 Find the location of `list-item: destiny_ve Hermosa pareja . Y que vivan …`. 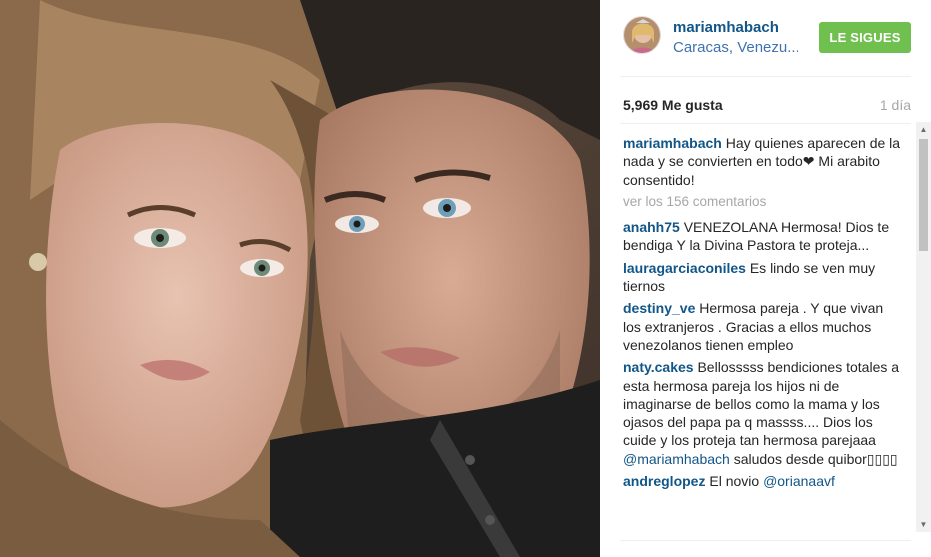

list-item: destiny_ve Hermosa pareja . Y que vivan … is located at coordinates (762, 326).